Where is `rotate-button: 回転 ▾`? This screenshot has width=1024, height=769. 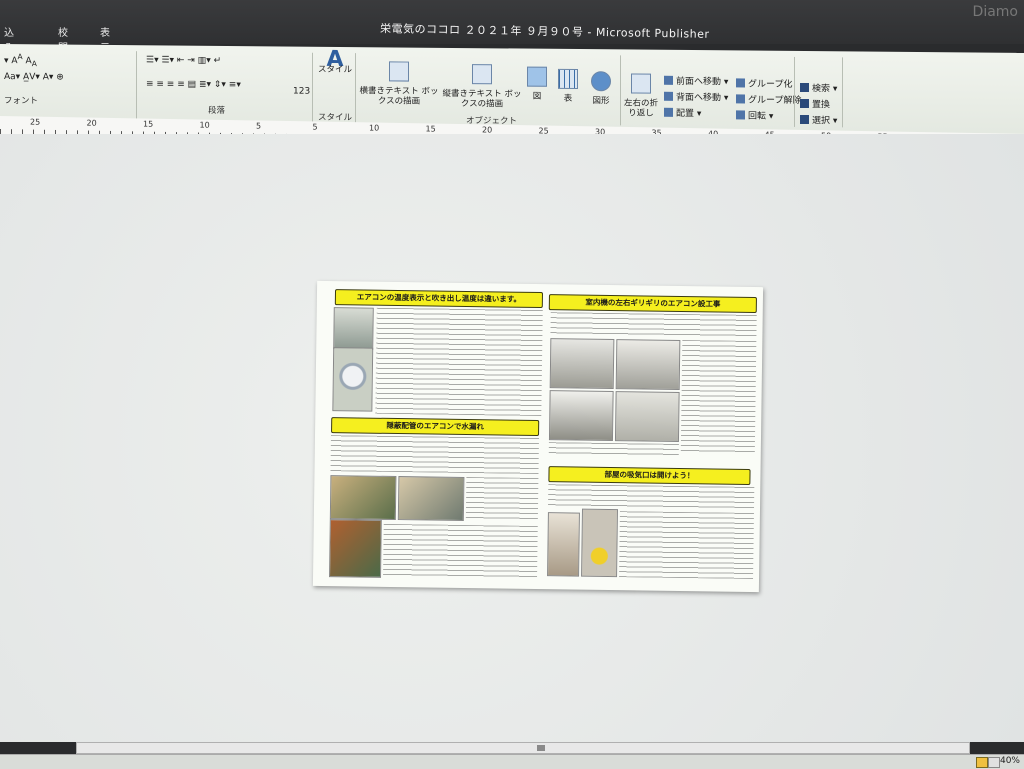 rotate-button: 回転 ▾ is located at coordinates (754, 115).